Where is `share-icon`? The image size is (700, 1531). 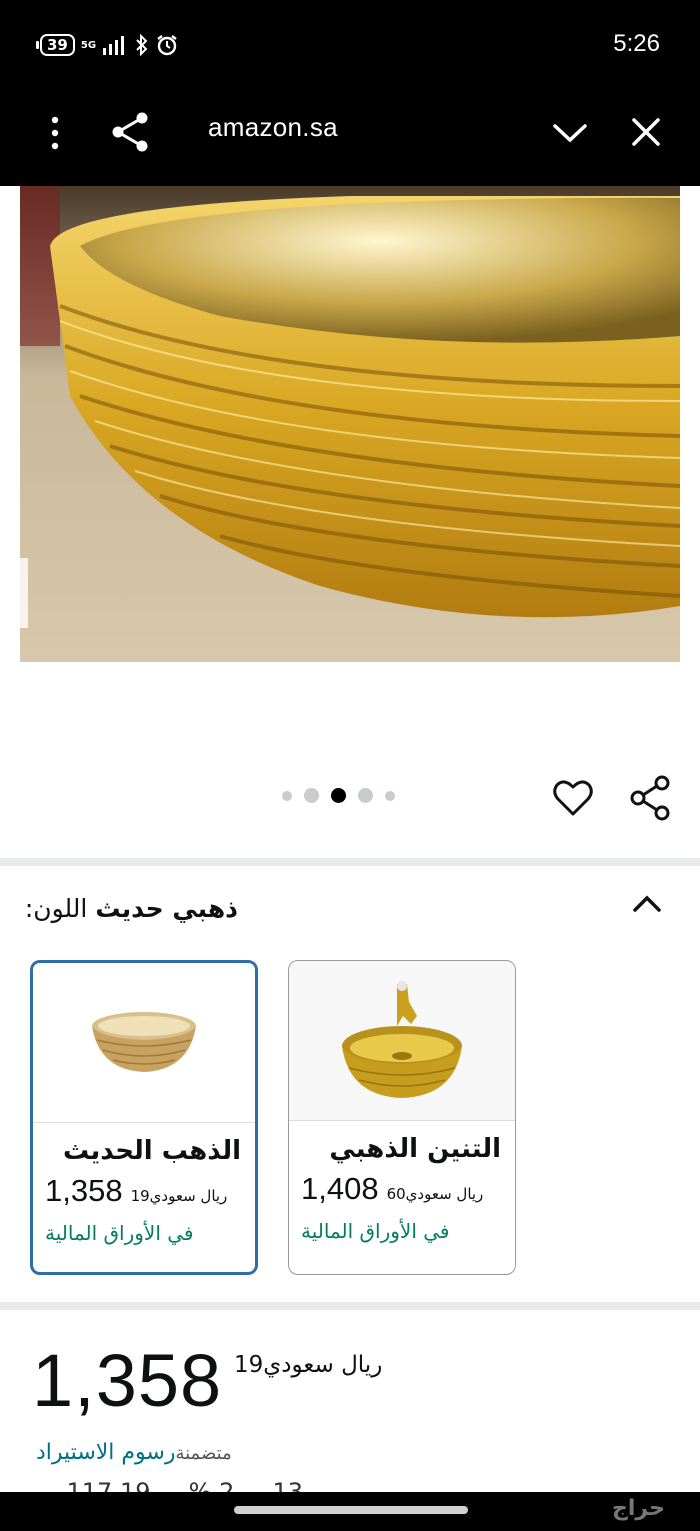 share-icon is located at coordinates (130, 132).